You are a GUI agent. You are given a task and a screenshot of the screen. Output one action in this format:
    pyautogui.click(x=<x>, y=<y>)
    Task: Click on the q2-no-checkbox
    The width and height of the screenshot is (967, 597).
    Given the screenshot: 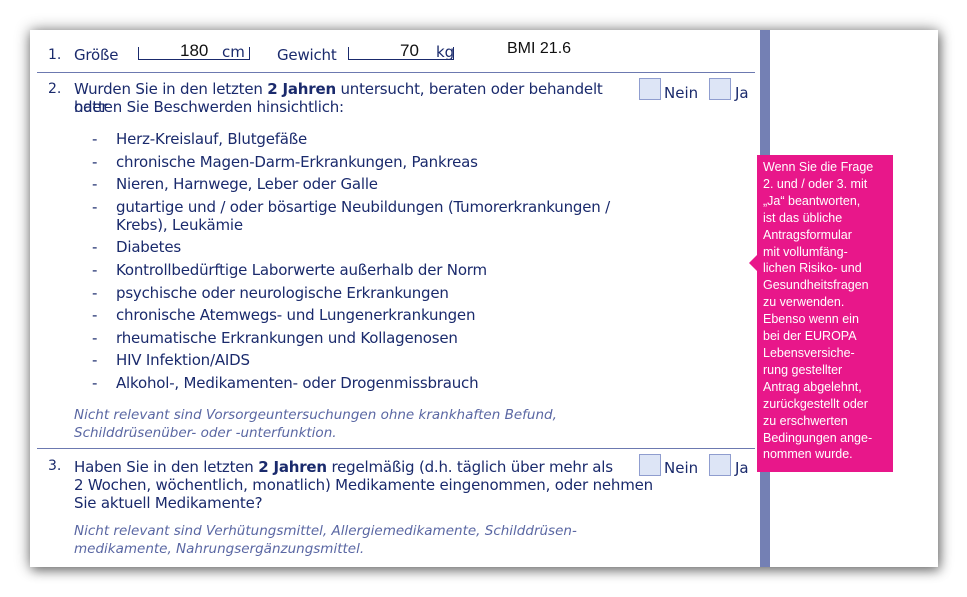 What is the action you would take?
    pyautogui.click(x=650, y=89)
    